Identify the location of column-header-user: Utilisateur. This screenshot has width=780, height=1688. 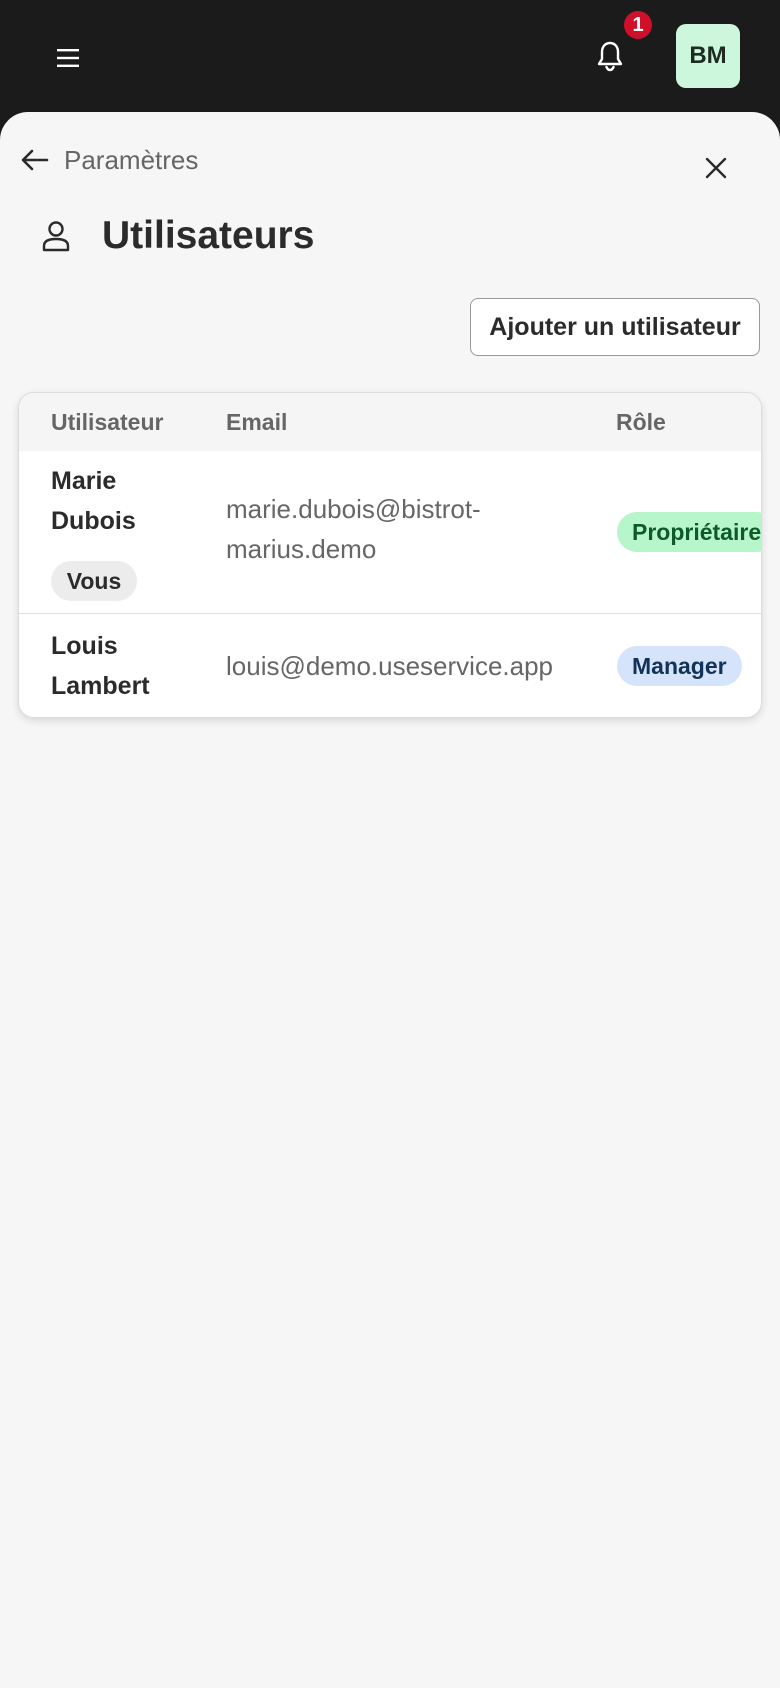
(107, 421).